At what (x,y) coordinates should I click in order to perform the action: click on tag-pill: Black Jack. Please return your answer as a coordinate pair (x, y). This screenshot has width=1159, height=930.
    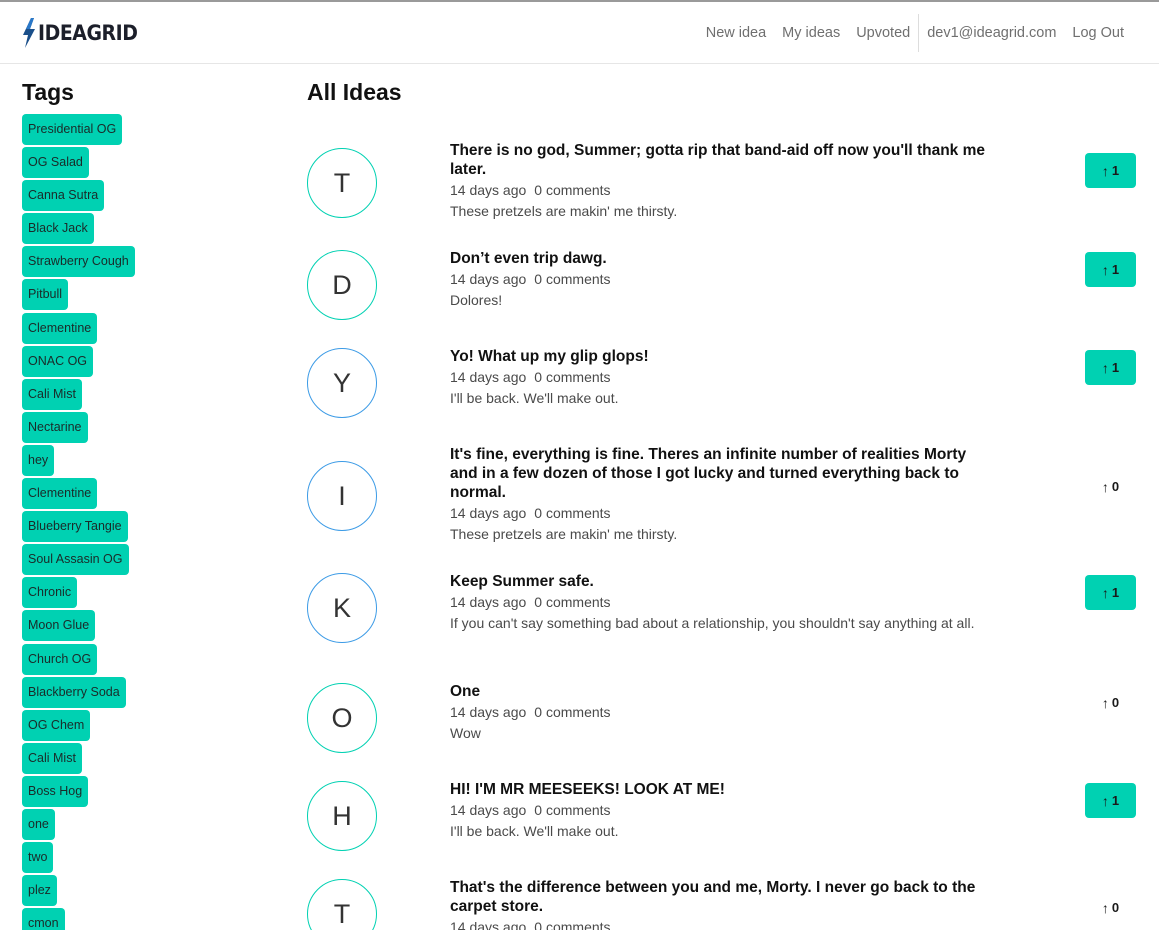
    Looking at the image, I should click on (58, 229).